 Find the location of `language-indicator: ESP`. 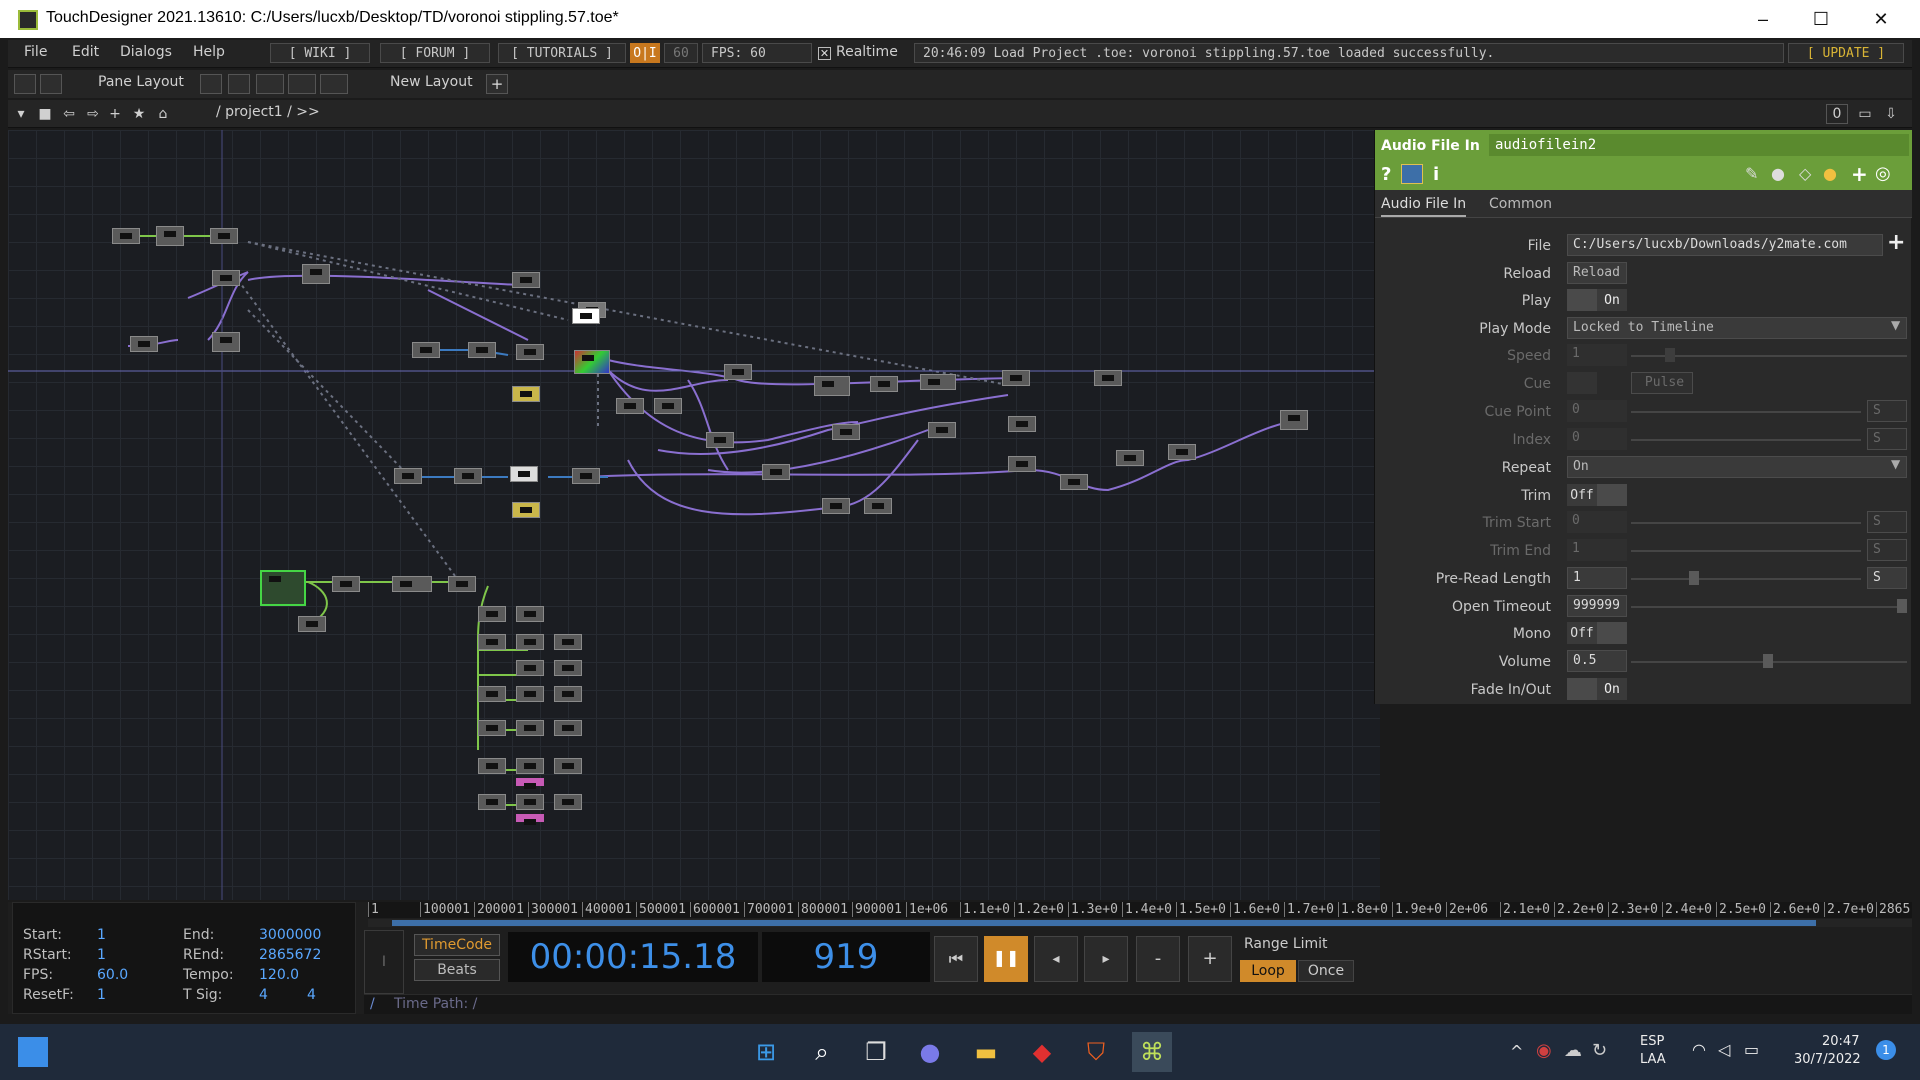

language-indicator: ESP is located at coordinates (1652, 1041).